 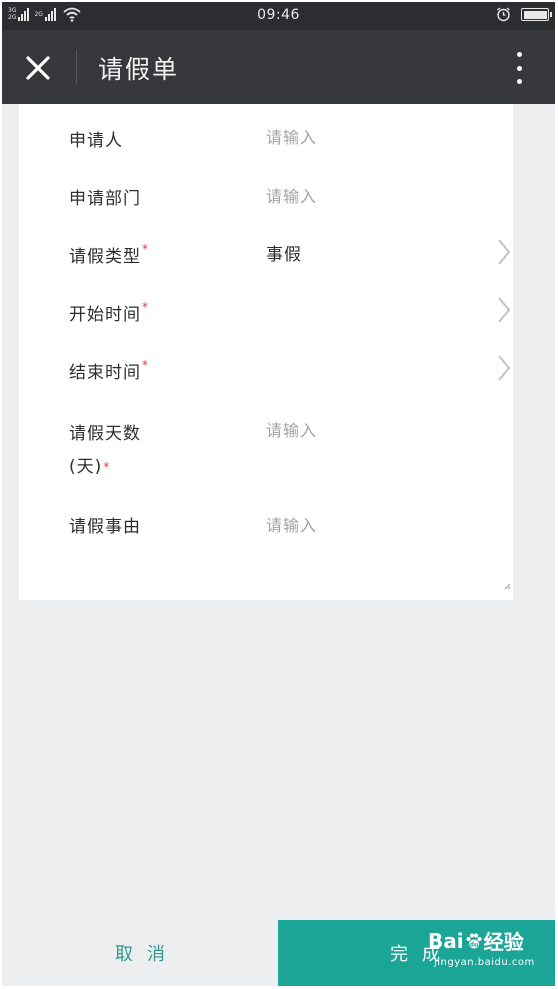 I want to click on close-button, so click(x=38, y=68).